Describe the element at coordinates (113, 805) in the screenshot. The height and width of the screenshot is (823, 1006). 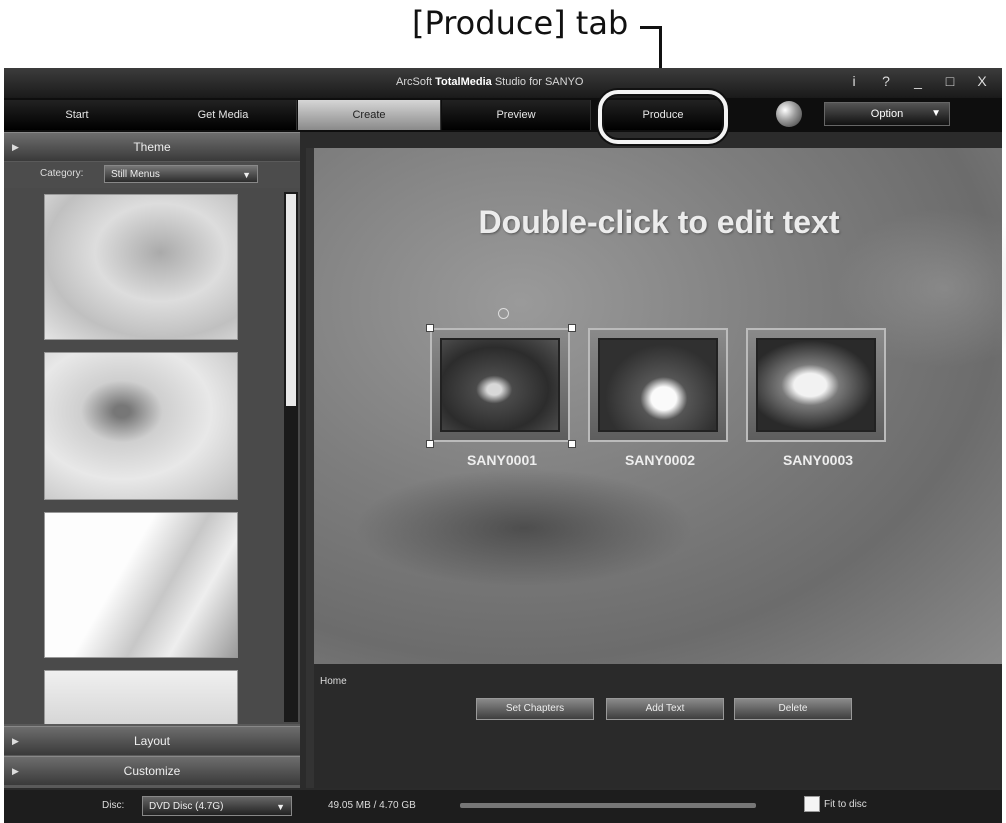
I see `disc-label: Disc:` at that location.